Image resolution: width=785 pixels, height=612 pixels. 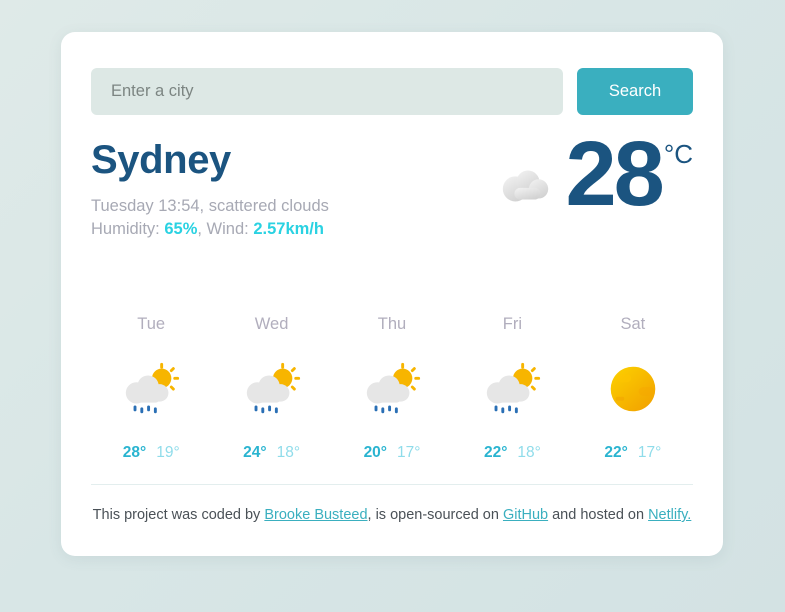 What do you see at coordinates (598, 515) in the screenshot?
I see `footer-text-3: and hosted on` at bounding box center [598, 515].